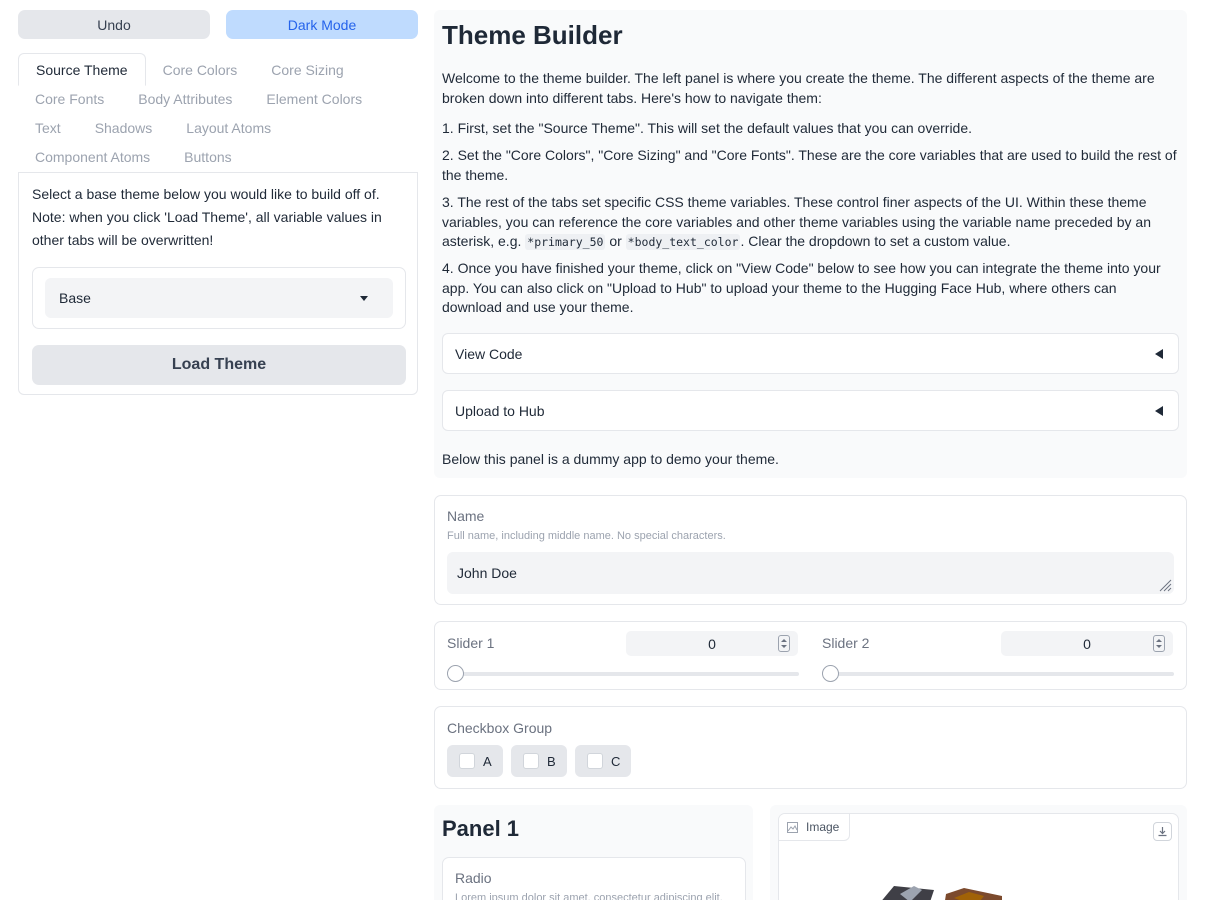  I want to click on demo-image-preview, so click(942, 893).